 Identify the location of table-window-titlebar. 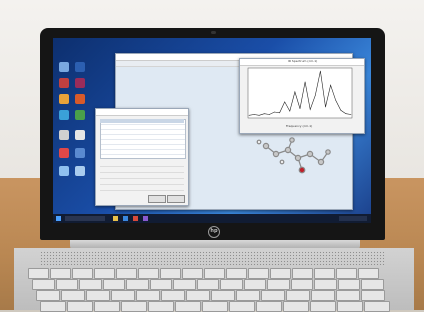
(142, 112).